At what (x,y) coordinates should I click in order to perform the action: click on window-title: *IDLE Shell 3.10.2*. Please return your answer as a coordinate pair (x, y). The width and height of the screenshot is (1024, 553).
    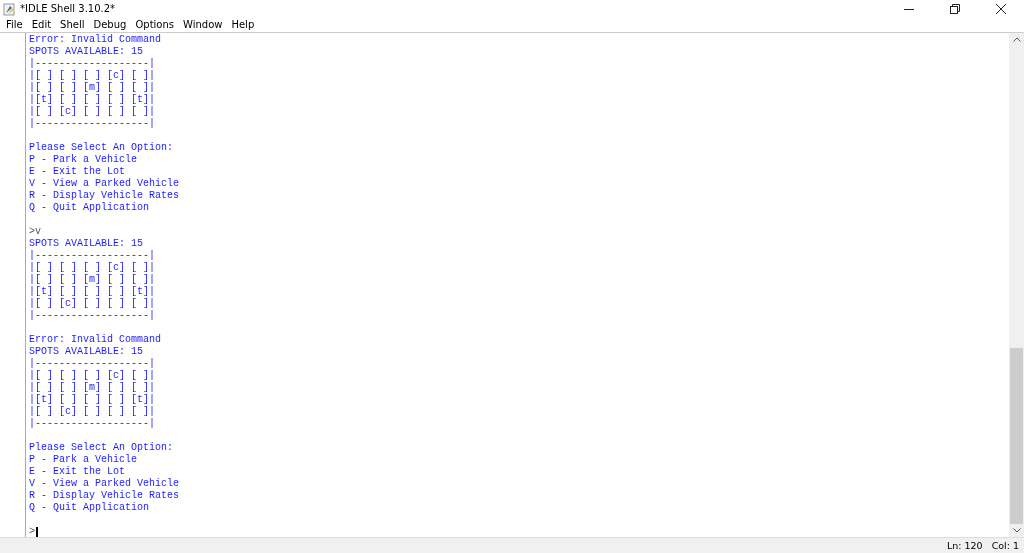
    Looking at the image, I should click on (68, 8).